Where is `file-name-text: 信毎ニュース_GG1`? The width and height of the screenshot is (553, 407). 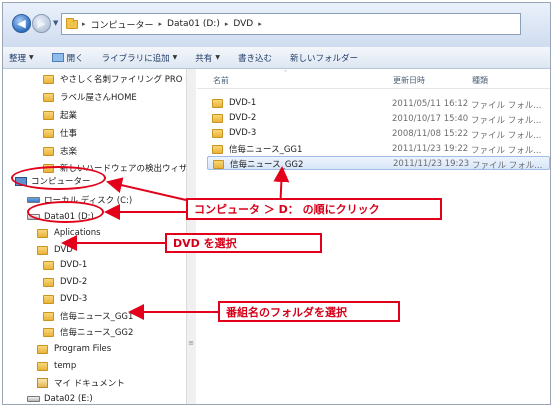 file-name-text: 信毎ニュース_GG1 is located at coordinates (266, 150).